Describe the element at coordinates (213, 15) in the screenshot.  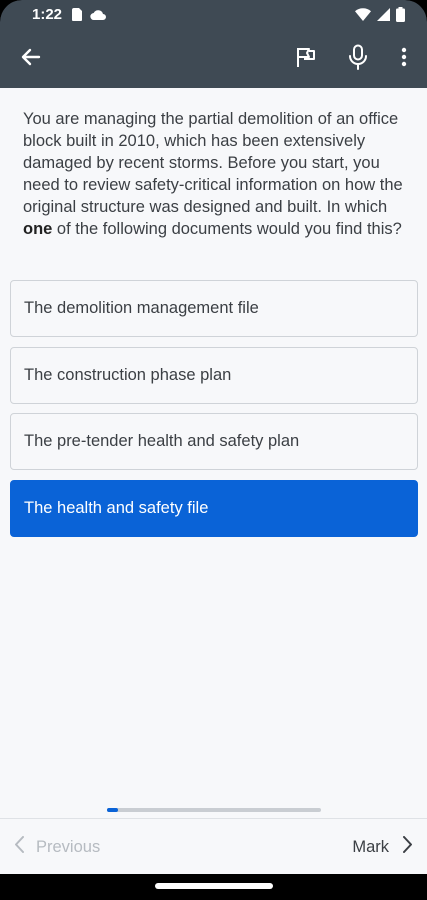
I see `status-bar: 1:22` at that location.